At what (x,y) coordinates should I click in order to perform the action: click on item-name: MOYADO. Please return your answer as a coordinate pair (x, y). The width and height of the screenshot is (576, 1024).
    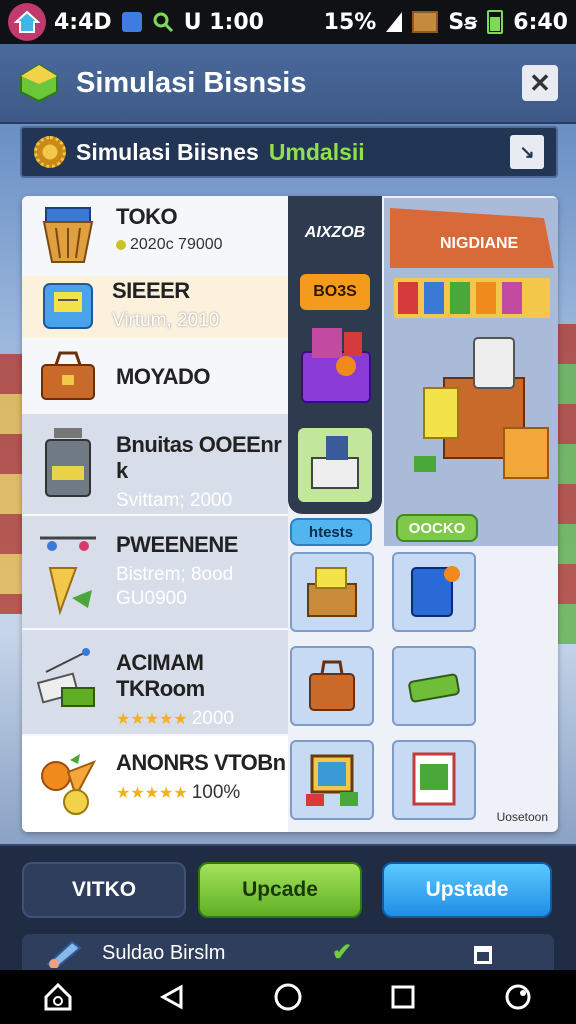
    Looking at the image, I should click on (163, 376).